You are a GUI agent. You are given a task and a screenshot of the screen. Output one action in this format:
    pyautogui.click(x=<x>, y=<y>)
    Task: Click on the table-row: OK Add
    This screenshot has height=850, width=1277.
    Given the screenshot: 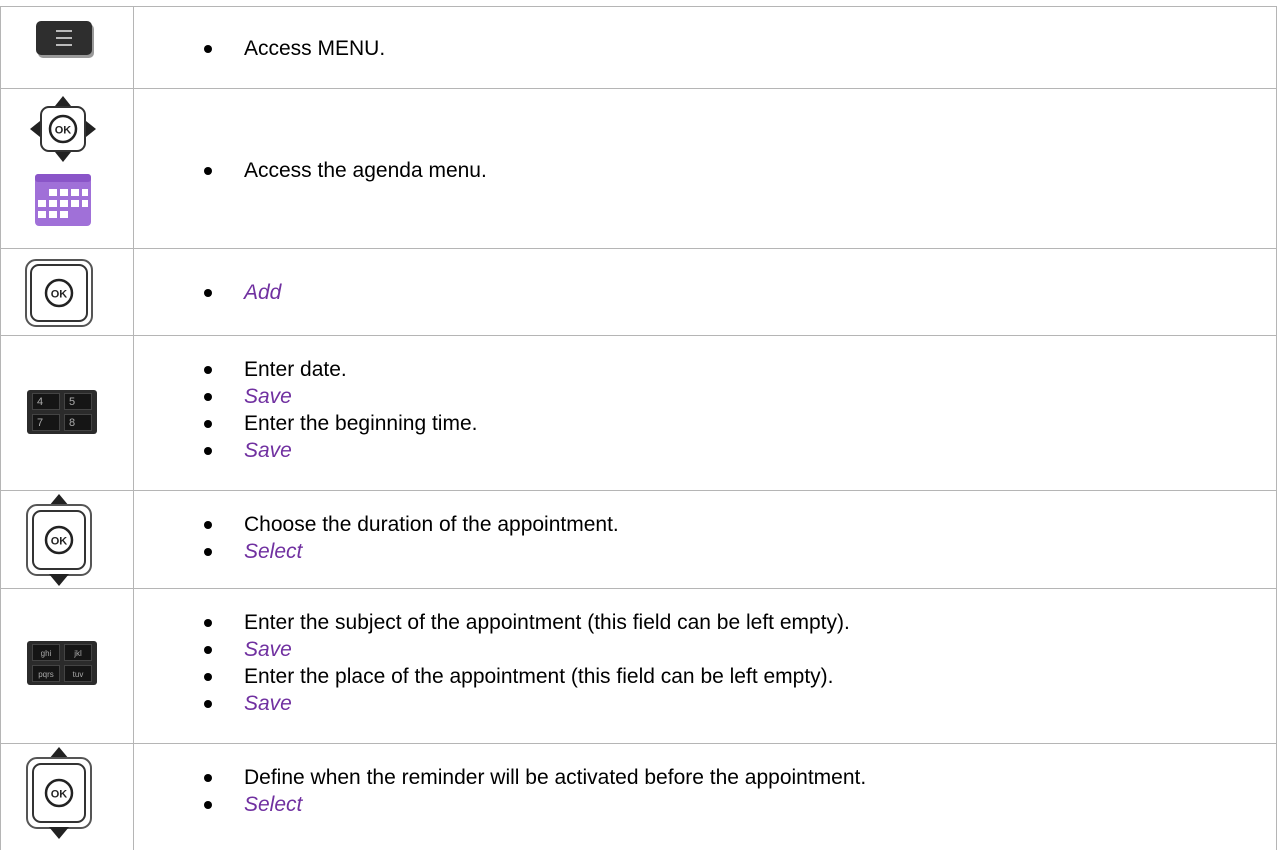 What is the action you would take?
    pyautogui.click(x=638, y=291)
    